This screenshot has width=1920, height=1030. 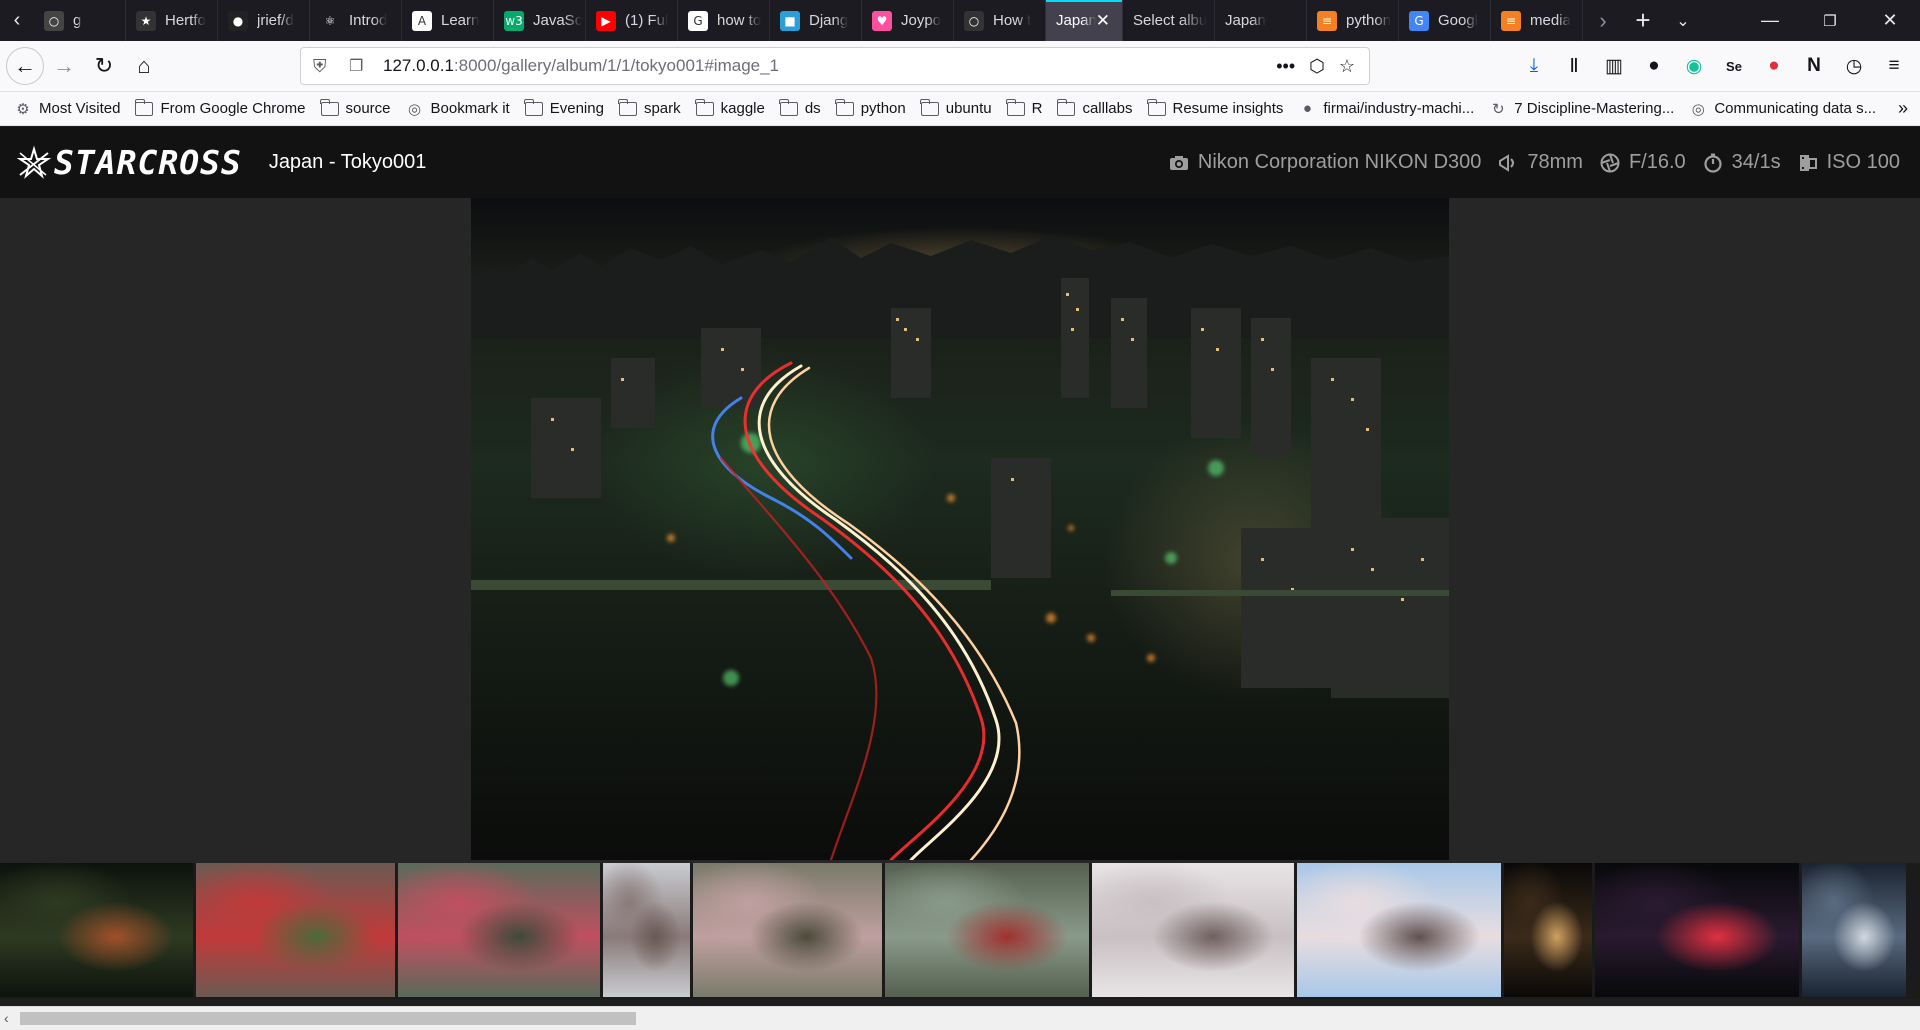 I want to click on selenium-icon: Se, so click(x=1734, y=66).